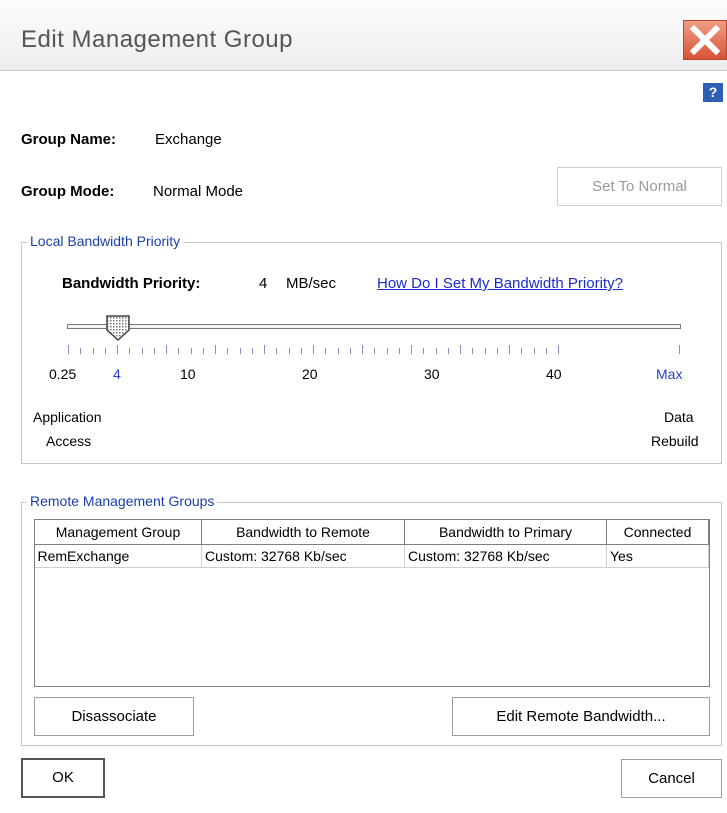  I want to click on access-label: Access, so click(69, 441).